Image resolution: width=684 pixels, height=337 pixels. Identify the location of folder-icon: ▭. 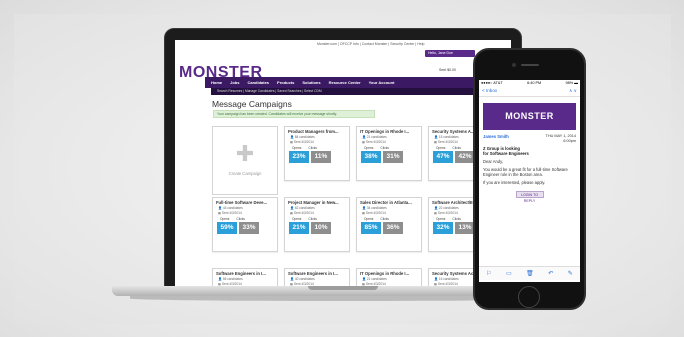
(509, 273).